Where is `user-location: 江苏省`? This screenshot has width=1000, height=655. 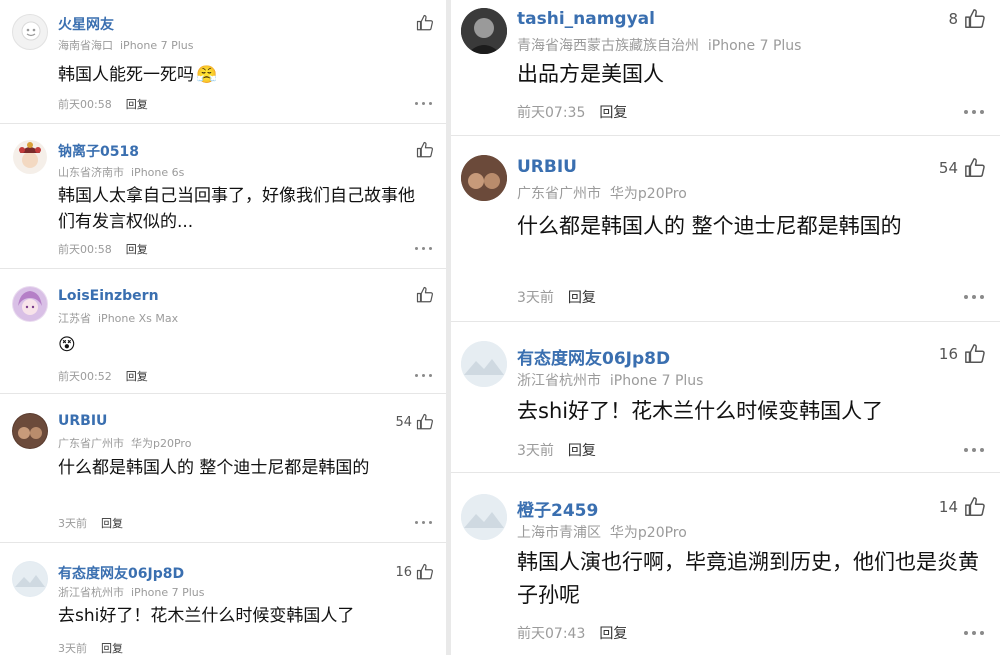
user-location: 江苏省 is located at coordinates (74, 318).